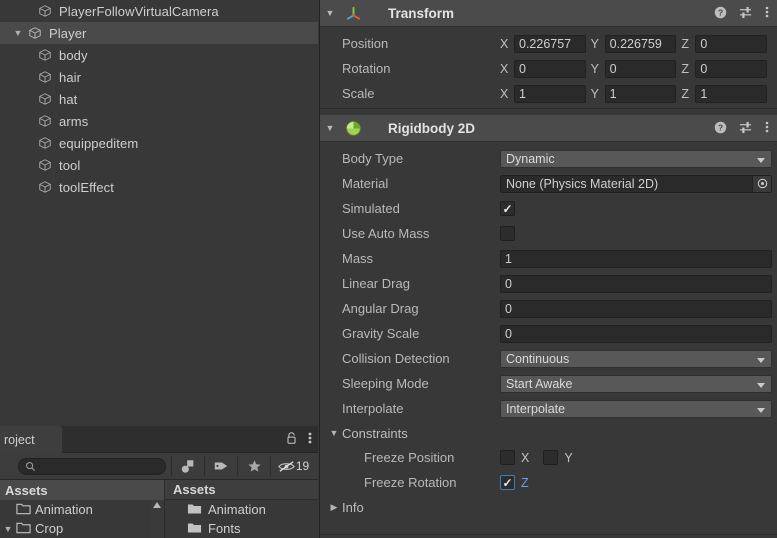 The image size is (777, 538). Describe the element at coordinates (640, 43) in the screenshot. I see `position-y-input: 0.226759` at that location.